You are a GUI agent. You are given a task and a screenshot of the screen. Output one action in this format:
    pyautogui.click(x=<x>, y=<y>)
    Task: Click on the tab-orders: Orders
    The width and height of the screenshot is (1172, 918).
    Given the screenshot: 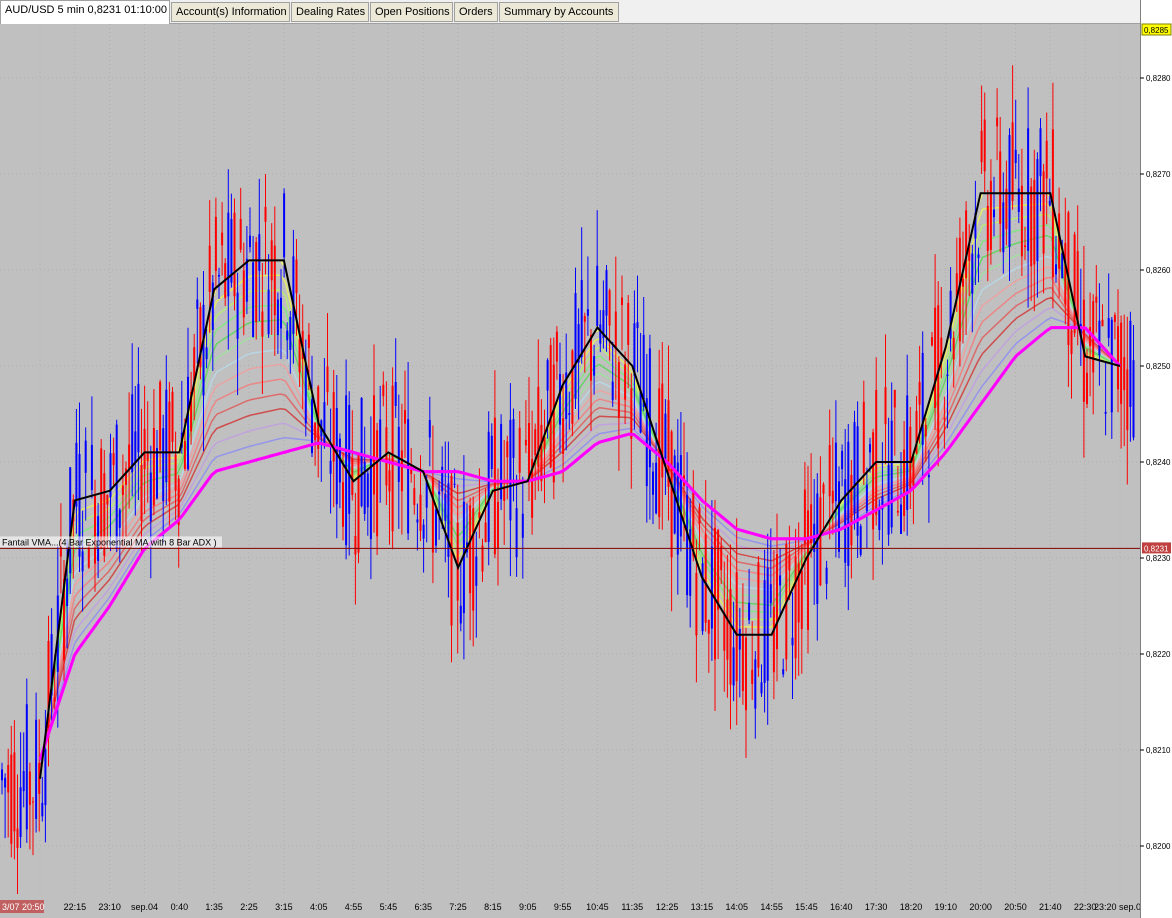 What is the action you would take?
    pyautogui.click(x=476, y=12)
    